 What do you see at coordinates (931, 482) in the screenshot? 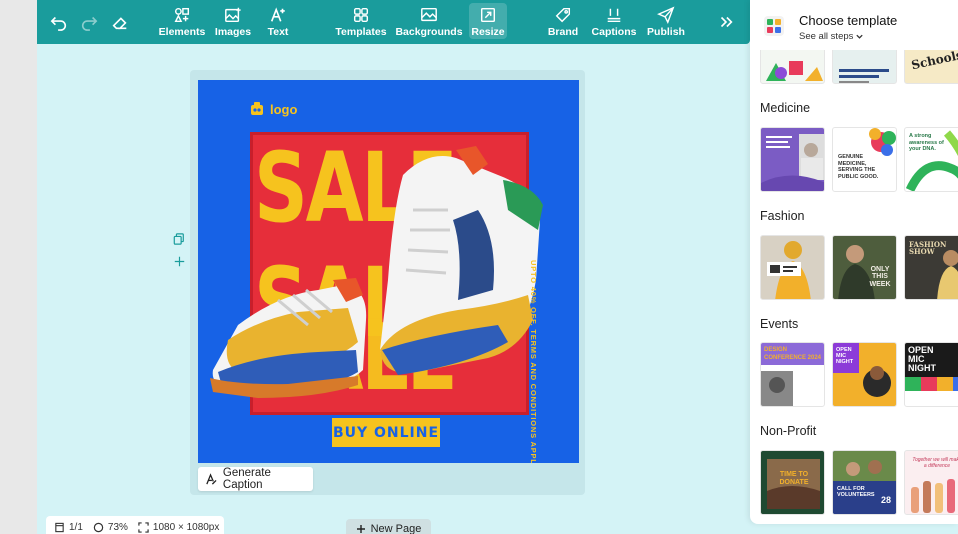
I see `nonprofit-template-3: Together we will make a difference` at bounding box center [931, 482].